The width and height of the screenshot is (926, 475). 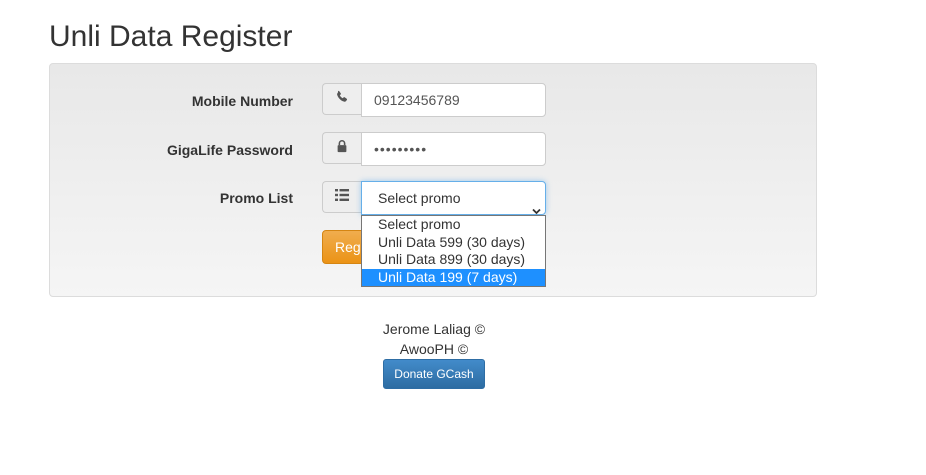 I want to click on chevron-down-icon, so click(x=536, y=204).